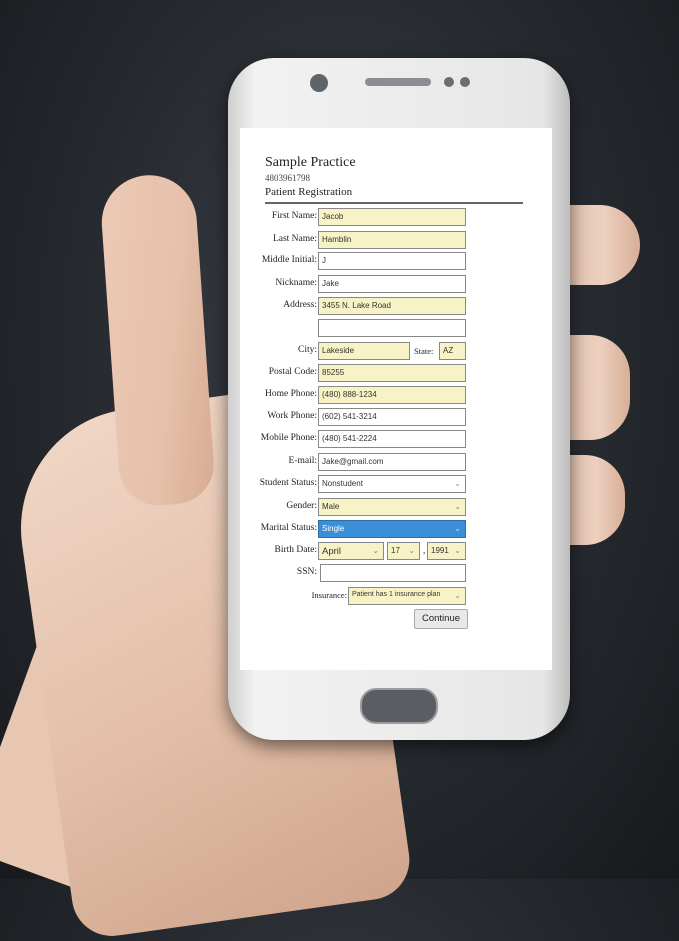  What do you see at coordinates (452, 351) in the screenshot?
I see `state-input: AZ` at bounding box center [452, 351].